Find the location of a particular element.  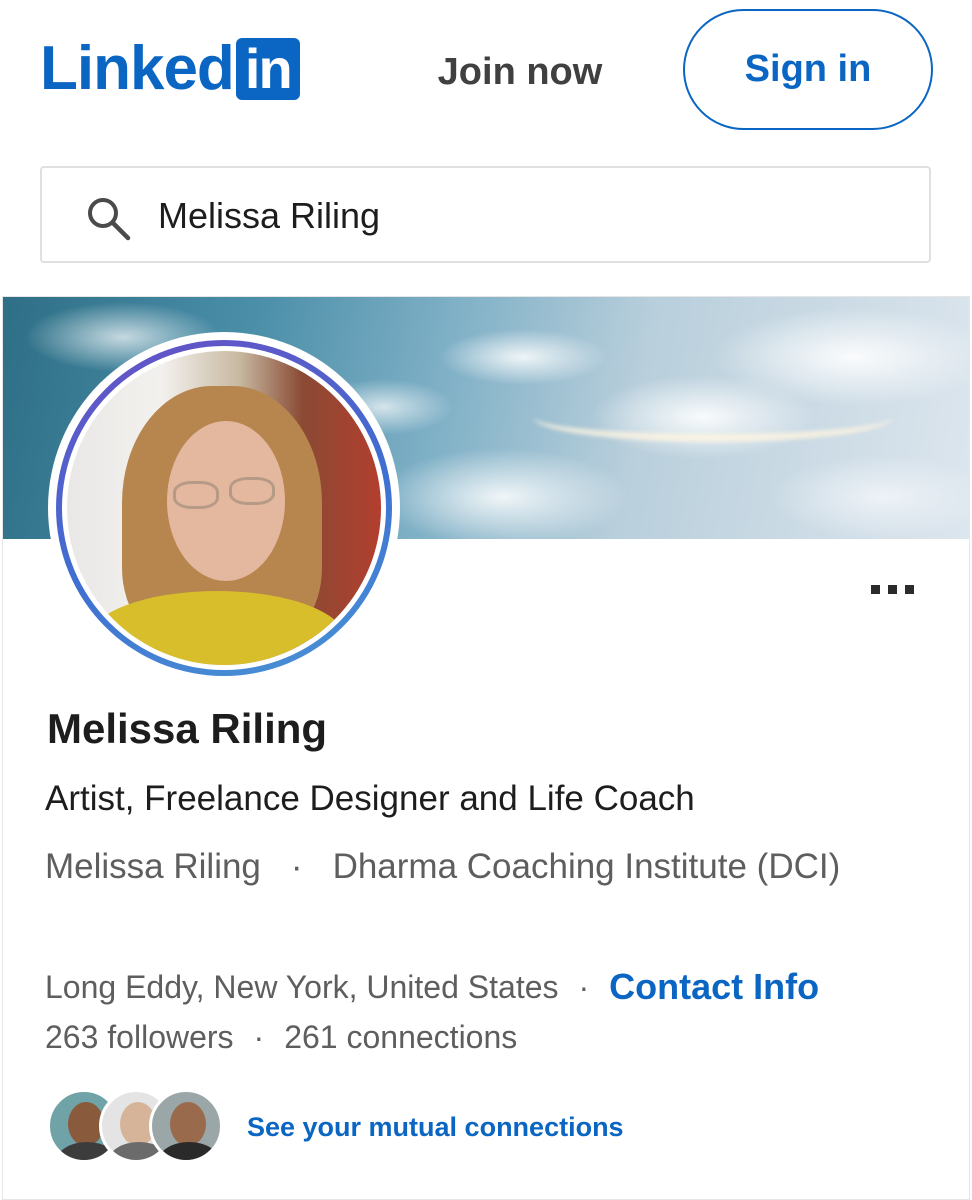

stats-row: 263 followers · 261 connections is located at coordinates (281, 1037).